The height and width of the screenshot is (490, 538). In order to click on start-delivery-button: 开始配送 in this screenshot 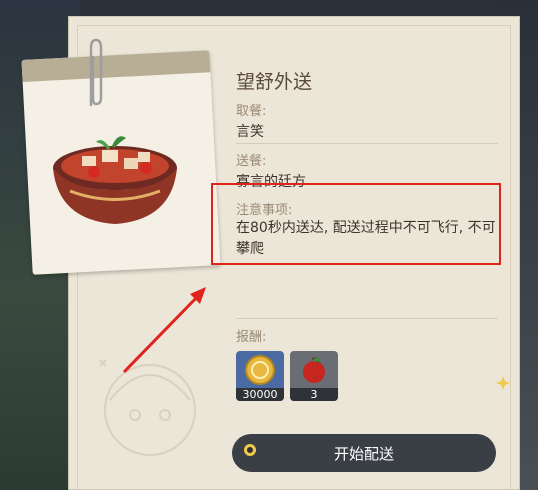, I will do `click(364, 453)`.